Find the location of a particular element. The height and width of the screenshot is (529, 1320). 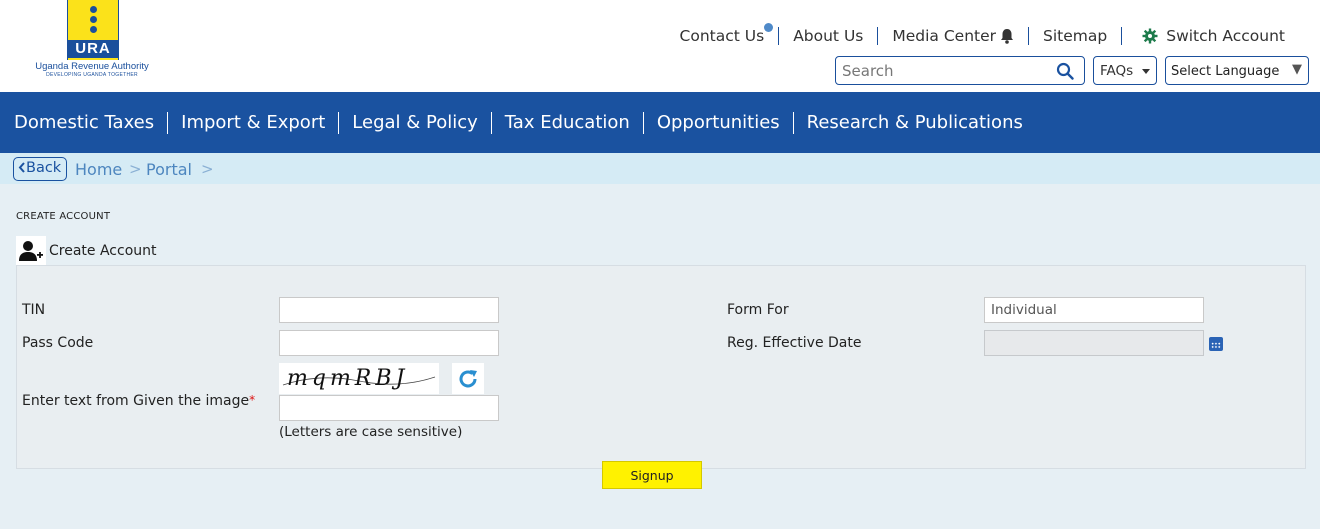

contact-us-link: Contact Us is located at coordinates (722, 34).